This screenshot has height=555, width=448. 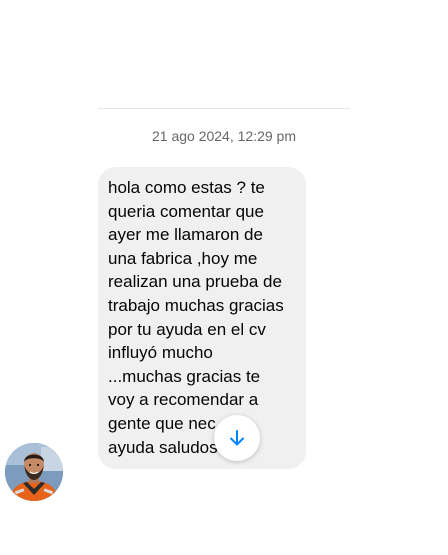 What do you see at coordinates (184, 376) in the screenshot?
I see `message-line: ...muchas gracias te` at bounding box center [184, 376].